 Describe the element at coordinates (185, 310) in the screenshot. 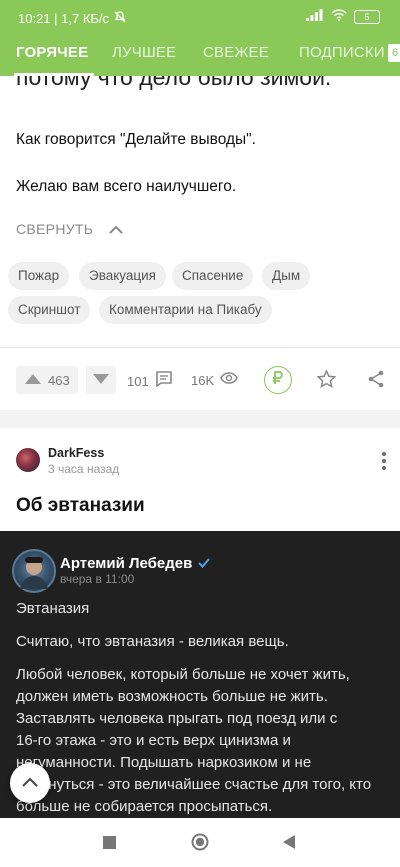

I see `tag: Комментарии на Пикабу` at that location.